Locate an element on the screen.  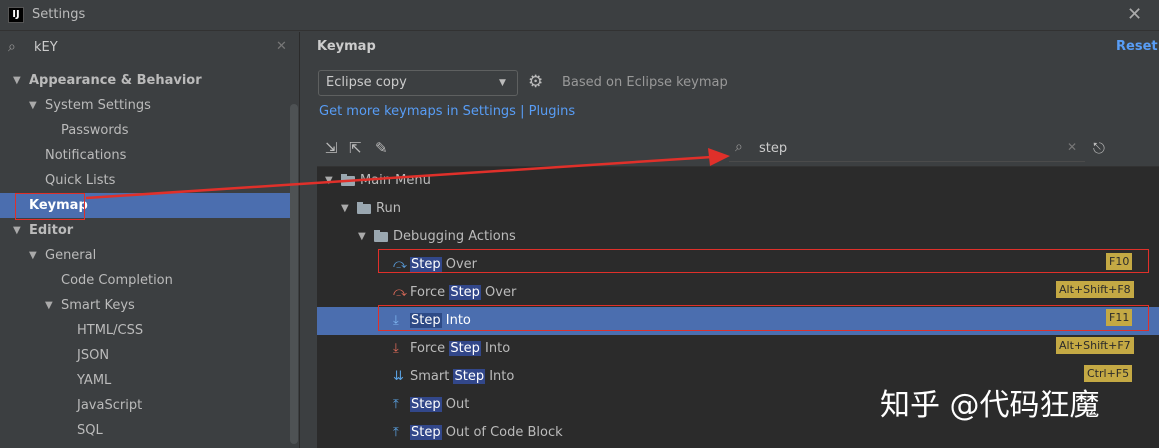
tree-node-label: Debugging Actions is located at coordinates (454, 236).